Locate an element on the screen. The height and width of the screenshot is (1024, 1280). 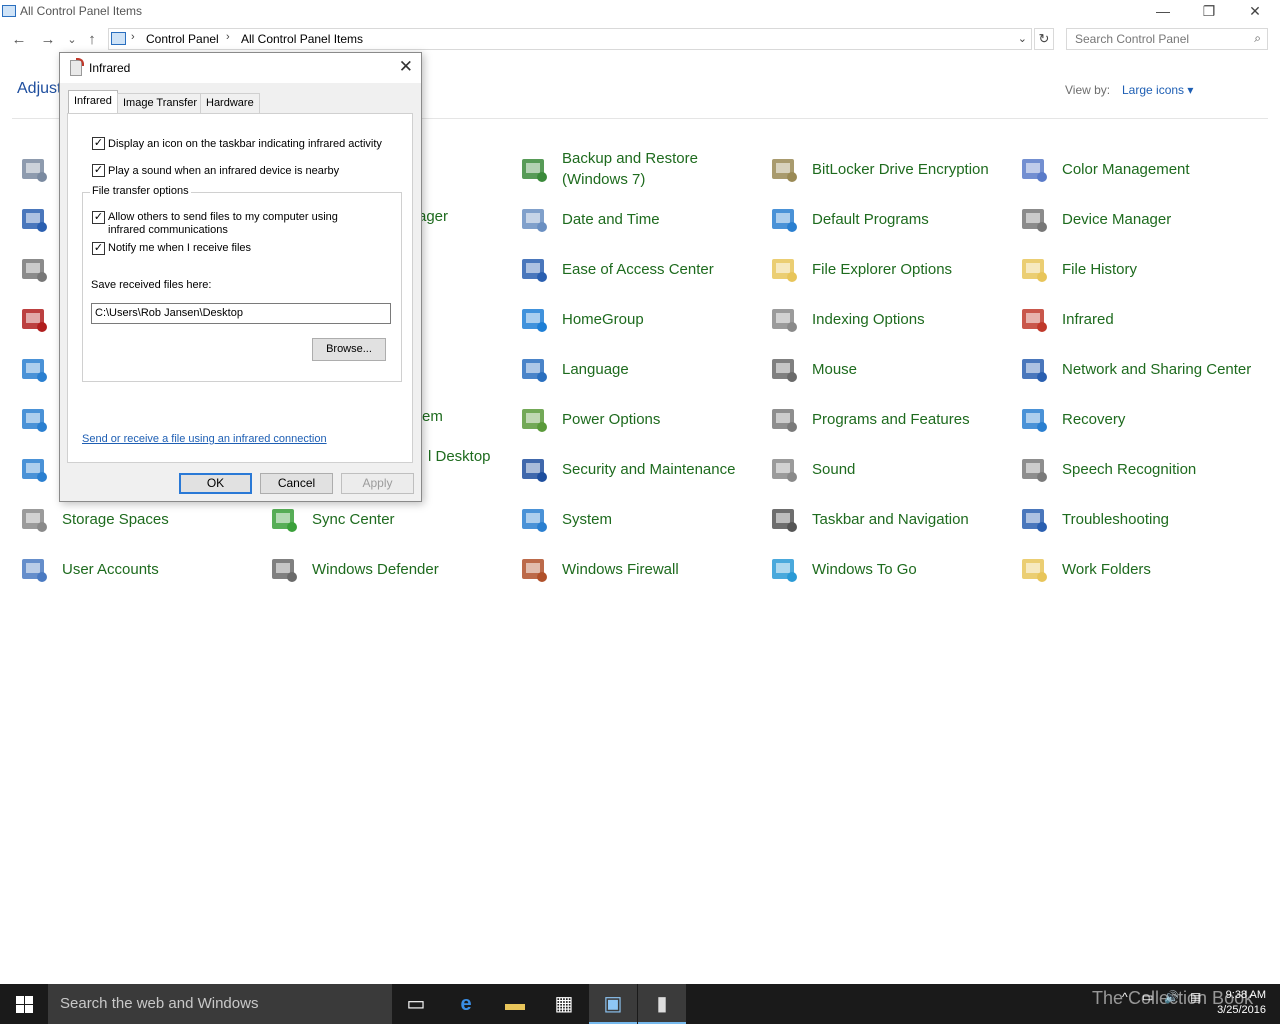
control-panel-item: BitLocker Drive Encryption is located at coordinates (890, 169).